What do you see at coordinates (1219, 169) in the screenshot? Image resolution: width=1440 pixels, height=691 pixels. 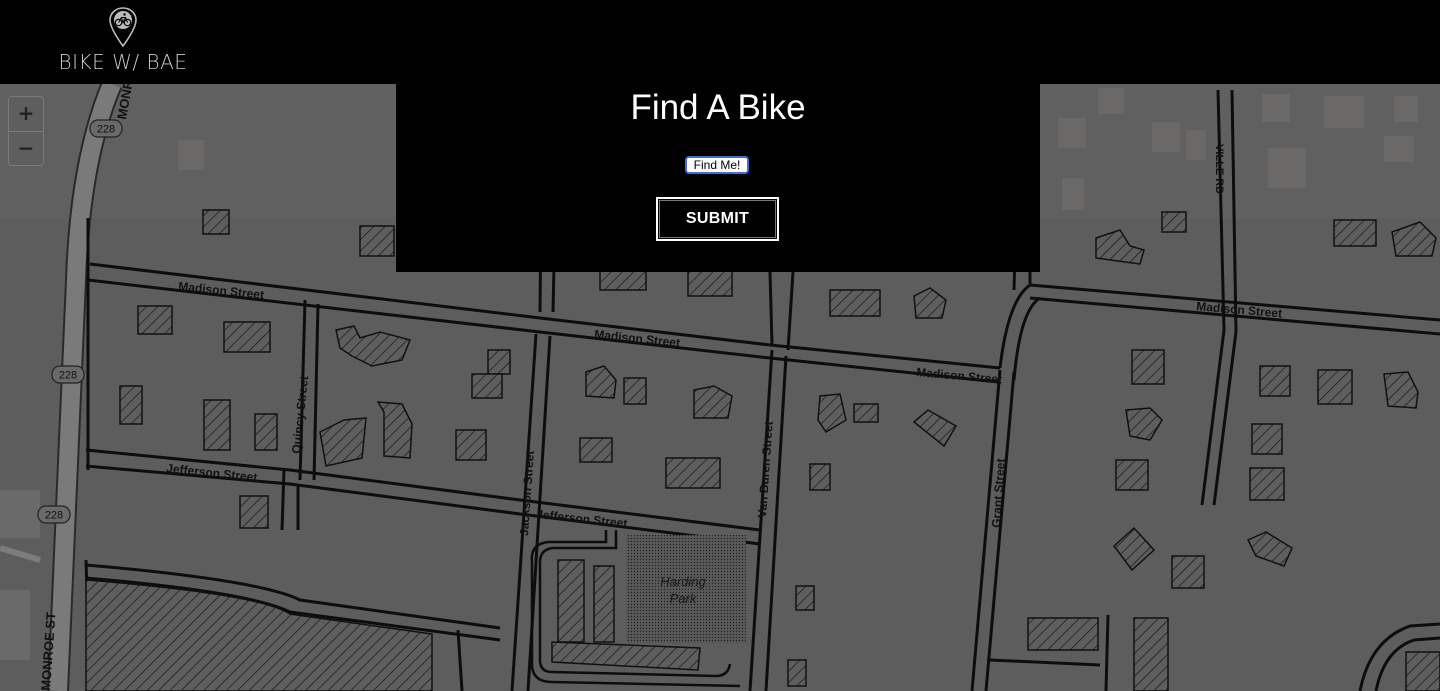 I see `street-label-ville-rd: VILLE RD` at bounding box center [1219, 169].